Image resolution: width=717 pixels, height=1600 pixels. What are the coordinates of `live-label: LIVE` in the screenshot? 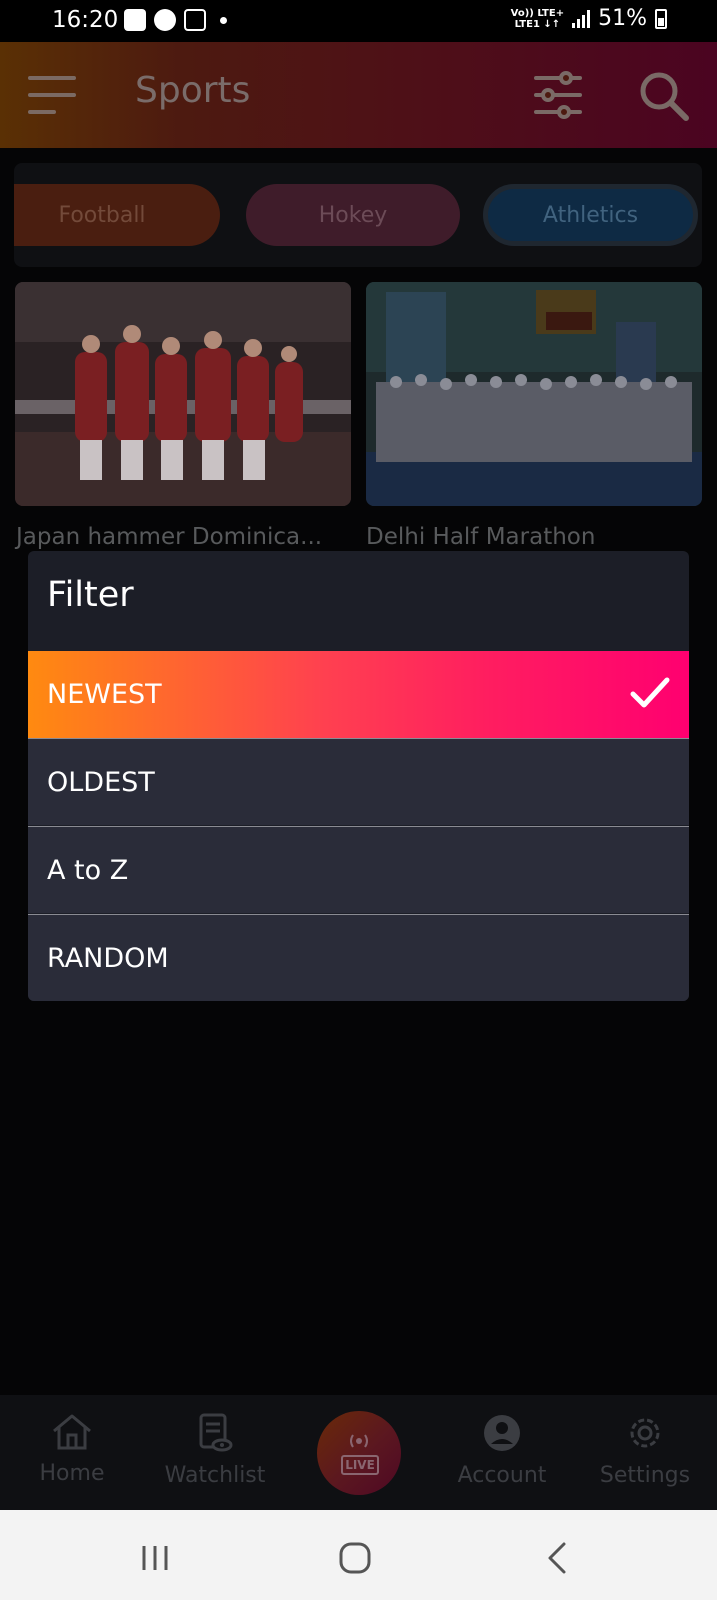 It's located at (360, 1465).